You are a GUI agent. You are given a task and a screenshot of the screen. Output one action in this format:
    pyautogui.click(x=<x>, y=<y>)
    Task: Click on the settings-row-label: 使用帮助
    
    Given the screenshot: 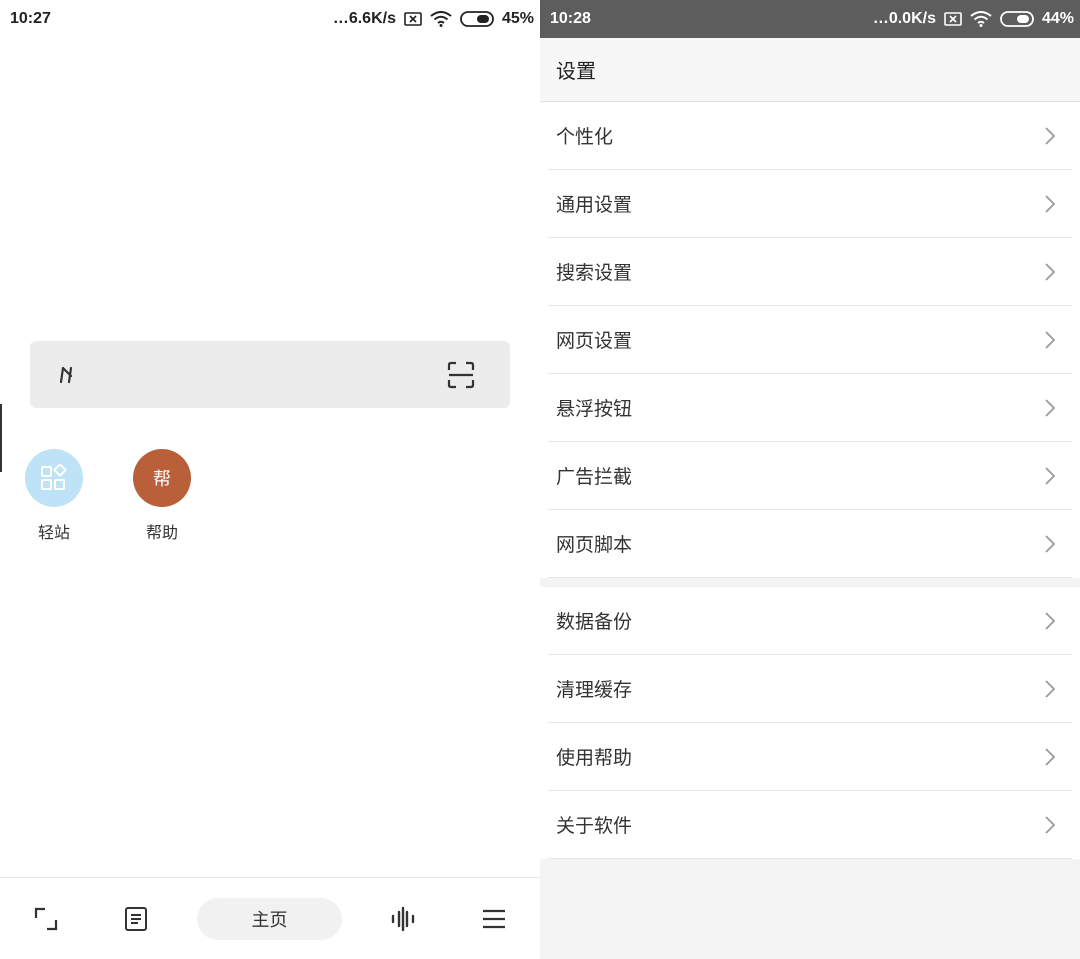 What is the action you would take?
    pyautogui.click(x=594, y=758)
    